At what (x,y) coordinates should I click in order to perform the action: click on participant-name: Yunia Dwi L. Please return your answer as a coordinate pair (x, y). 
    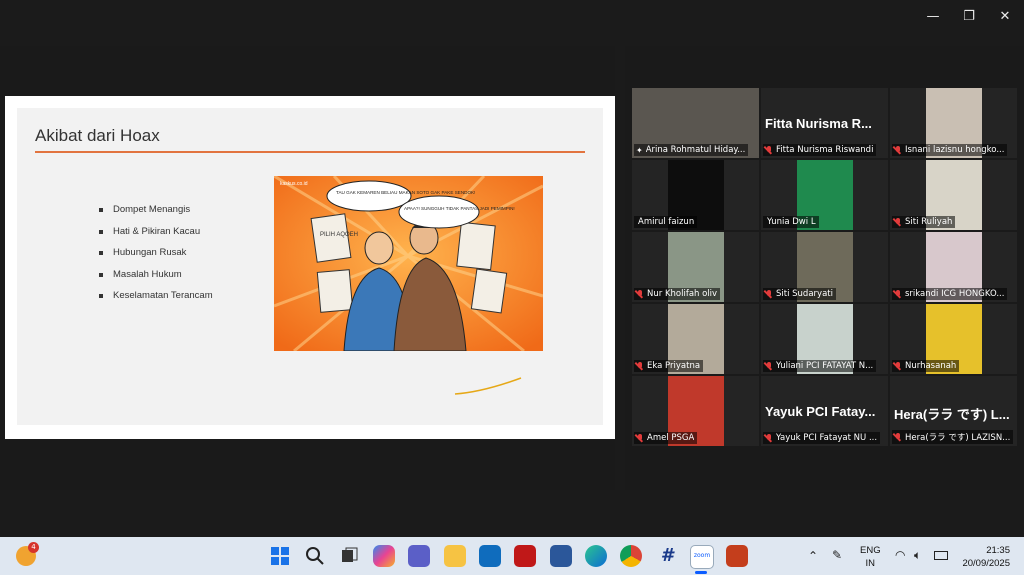
    Looking at the image, I should click on (791, 222).